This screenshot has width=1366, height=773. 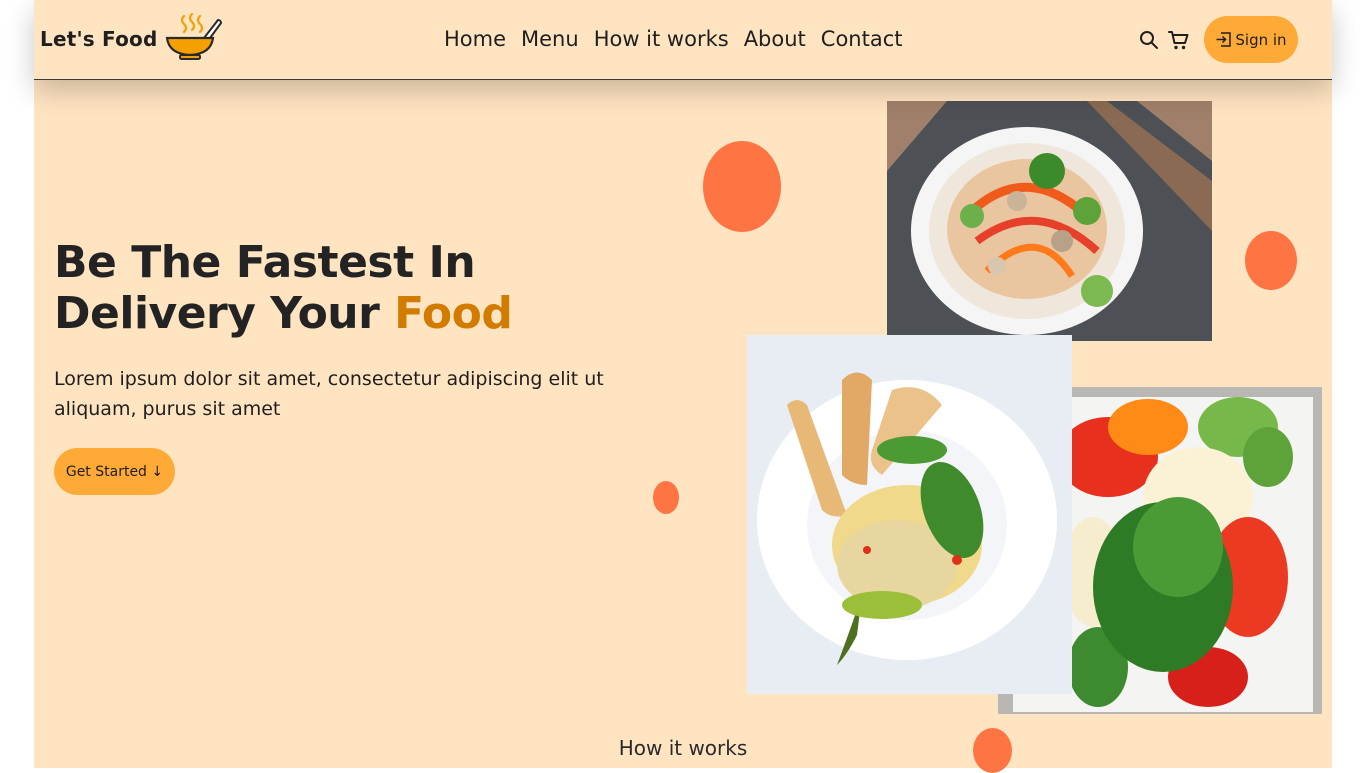 I want to click on hero-title: Be The Fastest In Delivery Your Food, so click(x=283, y=288).